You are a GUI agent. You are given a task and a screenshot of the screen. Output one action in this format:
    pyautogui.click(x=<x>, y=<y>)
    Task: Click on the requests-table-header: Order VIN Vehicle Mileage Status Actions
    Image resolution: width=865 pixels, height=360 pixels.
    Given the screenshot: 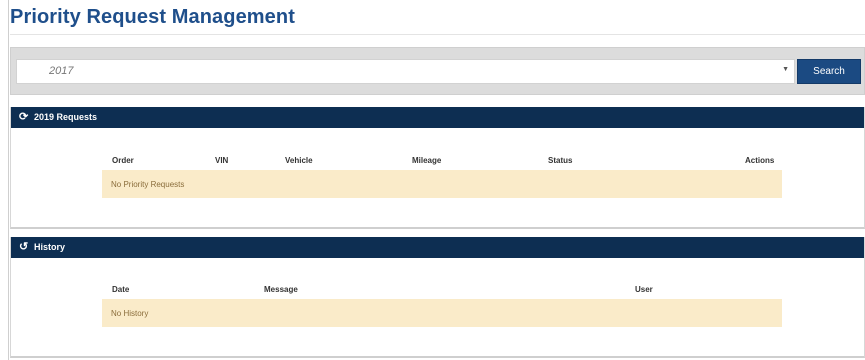 What is the action you would take?
    pyautogui.click(x=442, y=162)
    